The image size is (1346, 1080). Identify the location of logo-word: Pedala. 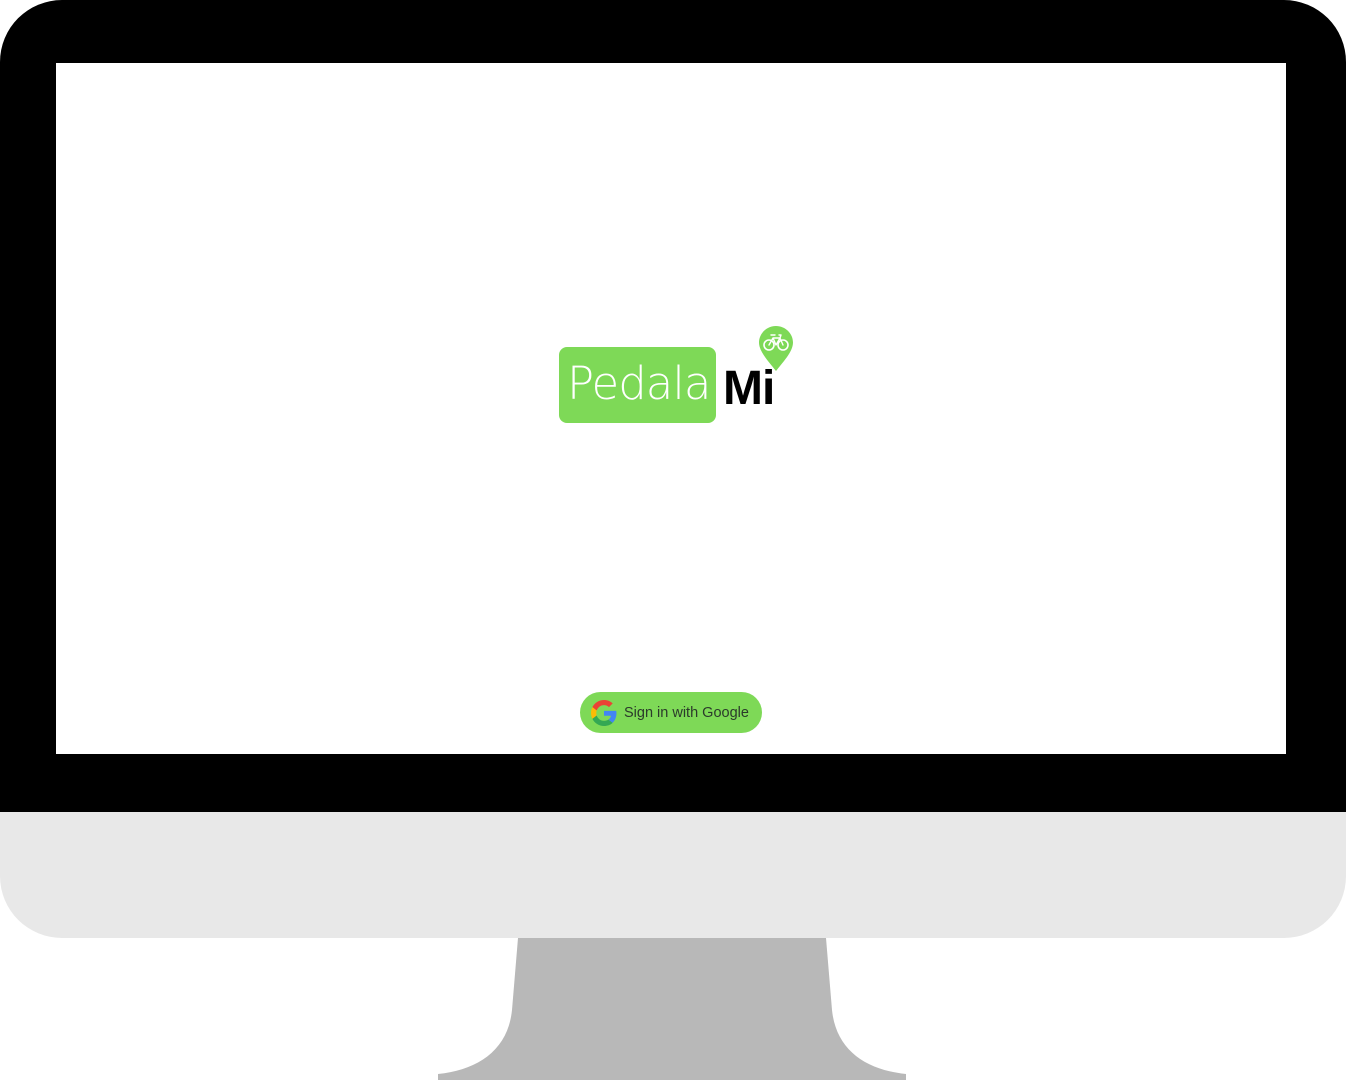
(639, 383).